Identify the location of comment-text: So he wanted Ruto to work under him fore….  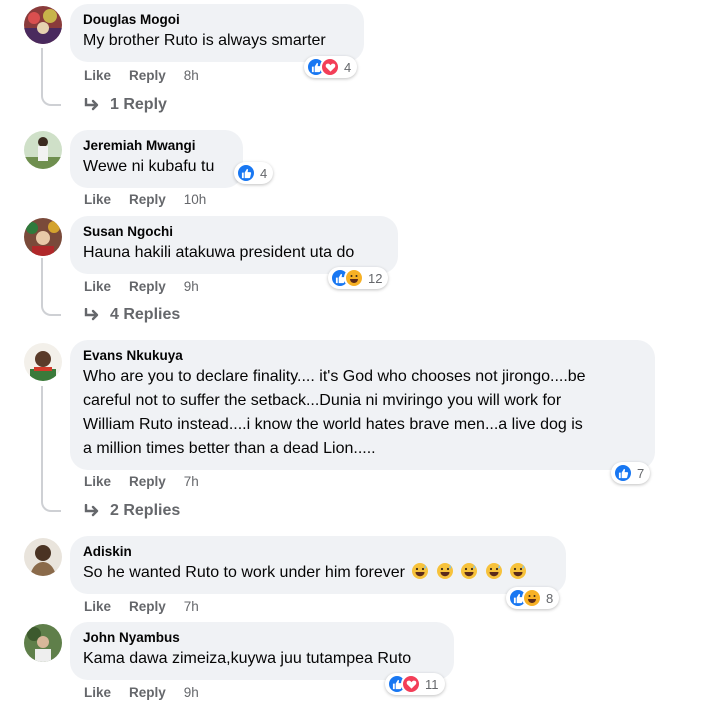
(318, 573).